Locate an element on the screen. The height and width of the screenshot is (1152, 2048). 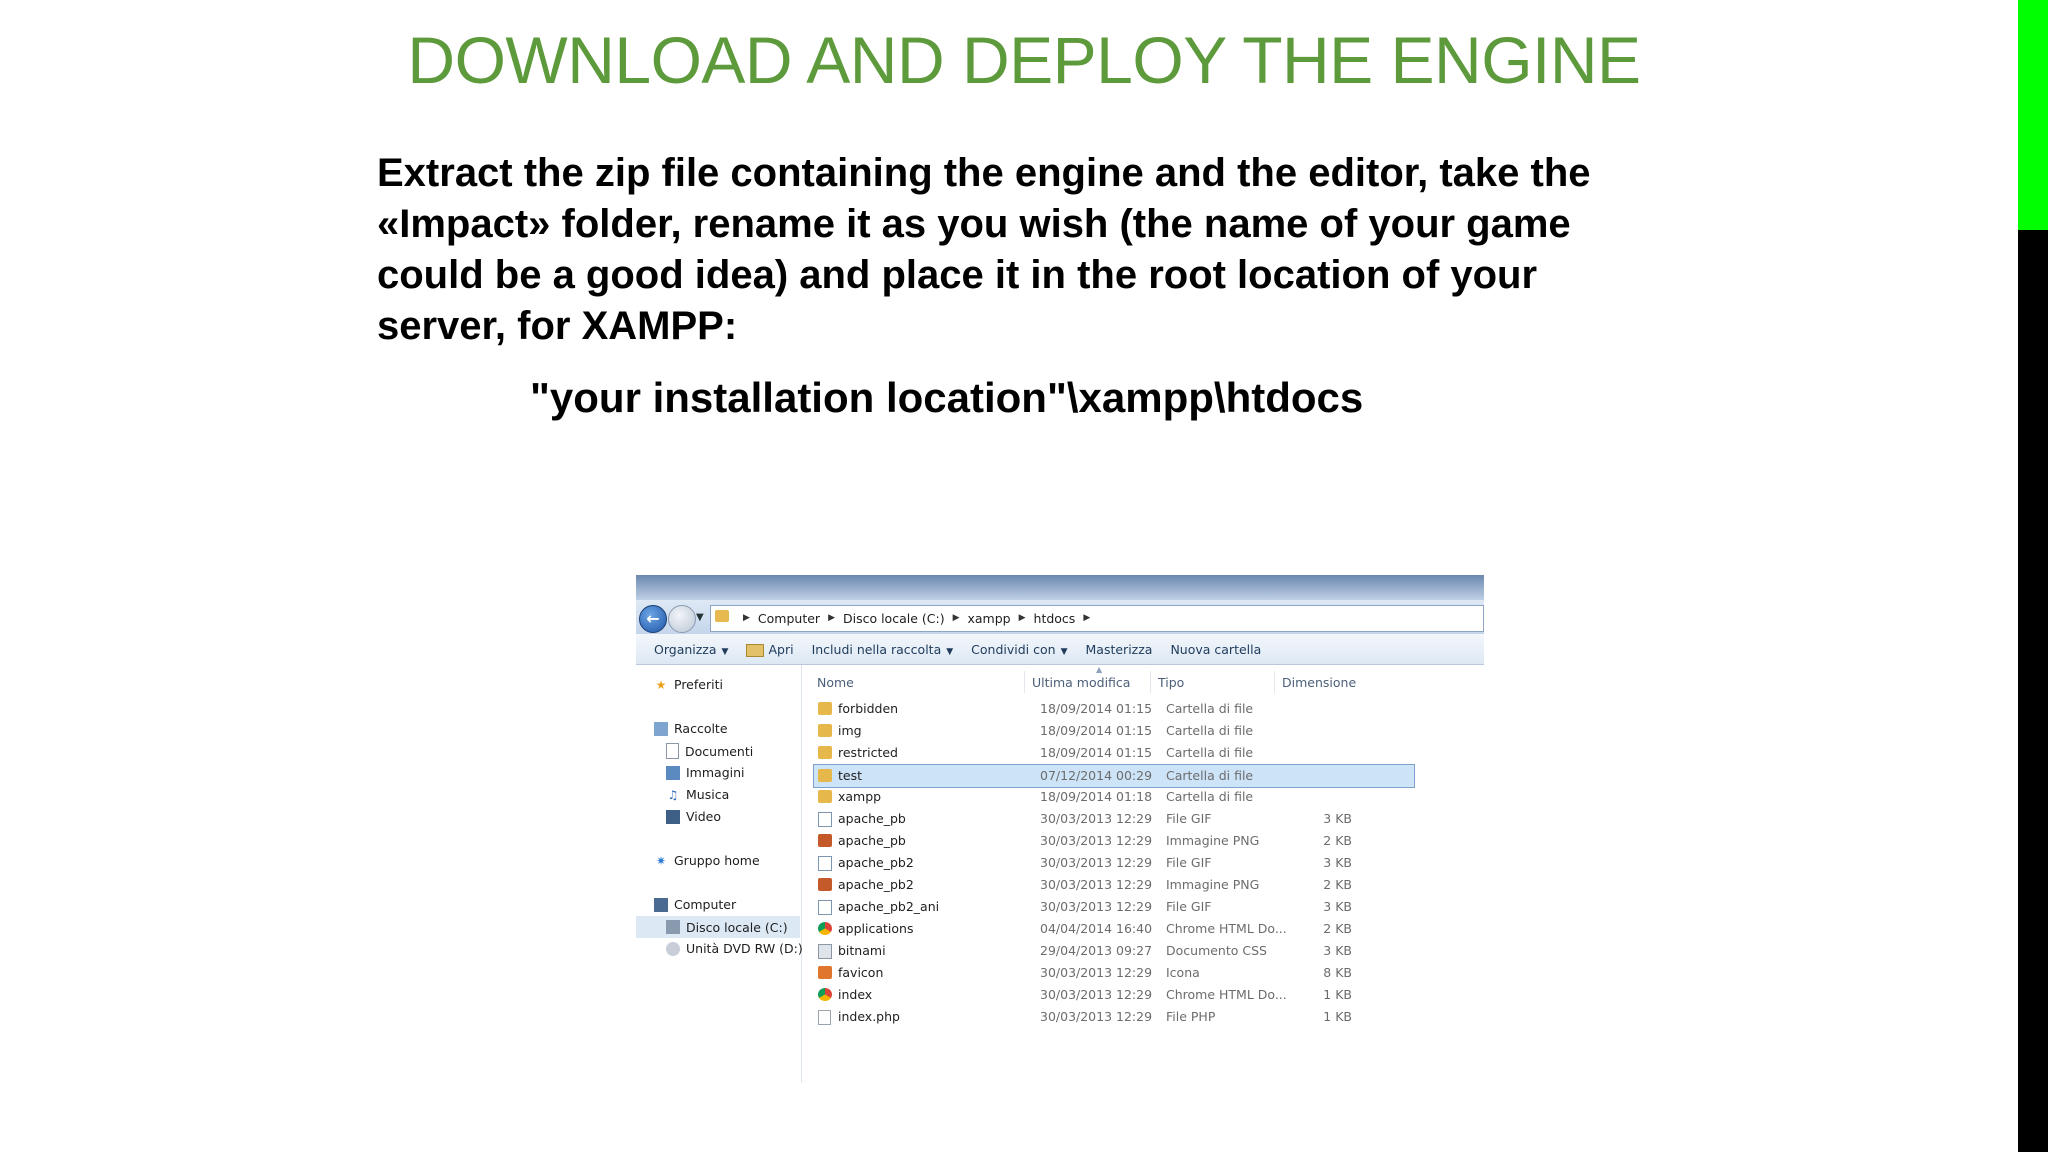
nav-item-disco-locale: Disco locale (C:) is located at coordinates (718, 927).